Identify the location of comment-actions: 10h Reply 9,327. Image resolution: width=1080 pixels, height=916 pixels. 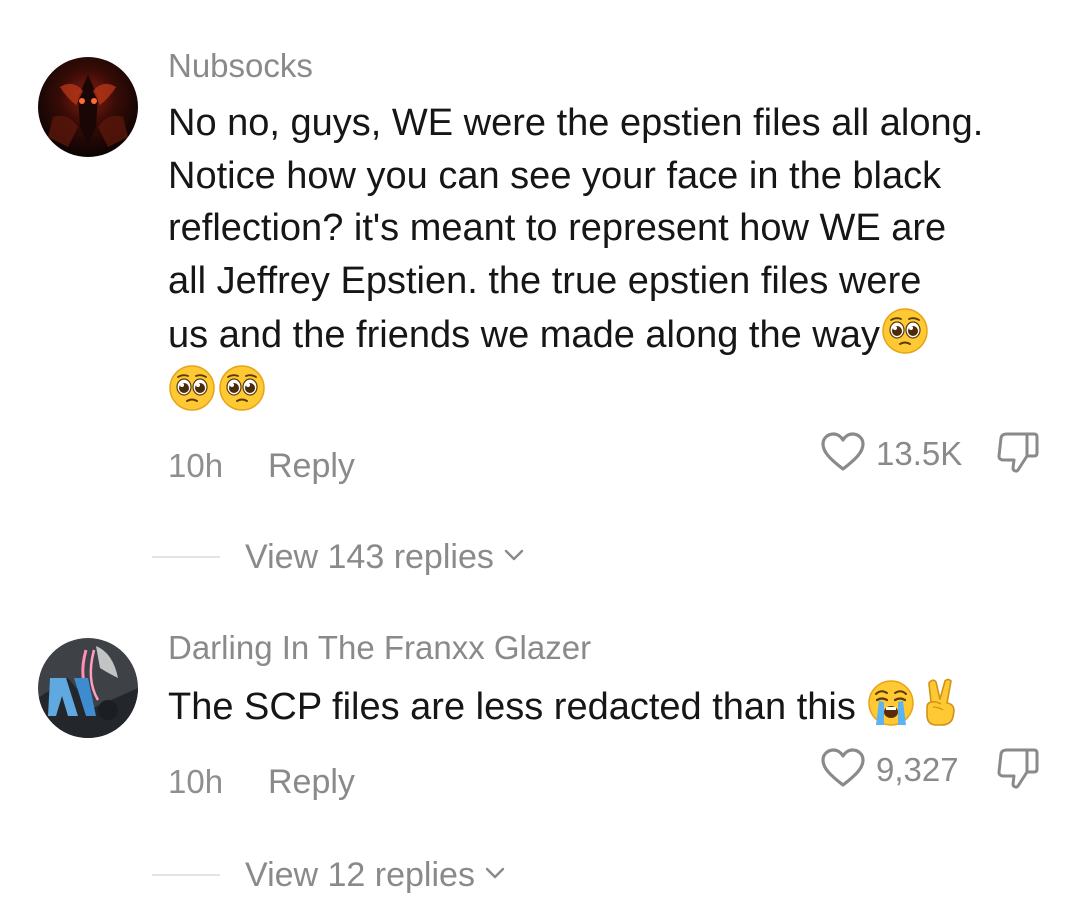
(609, 775).